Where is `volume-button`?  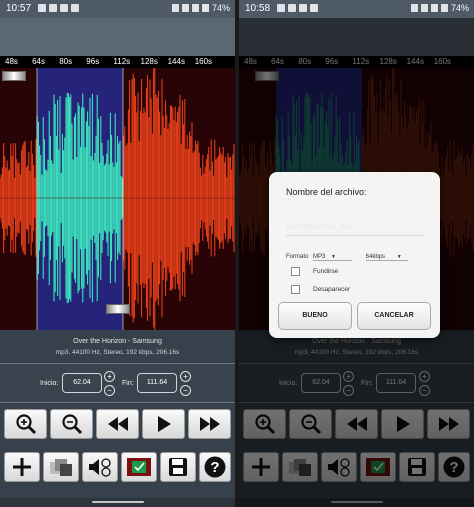 volume-button is located at coordinates (100, 467).